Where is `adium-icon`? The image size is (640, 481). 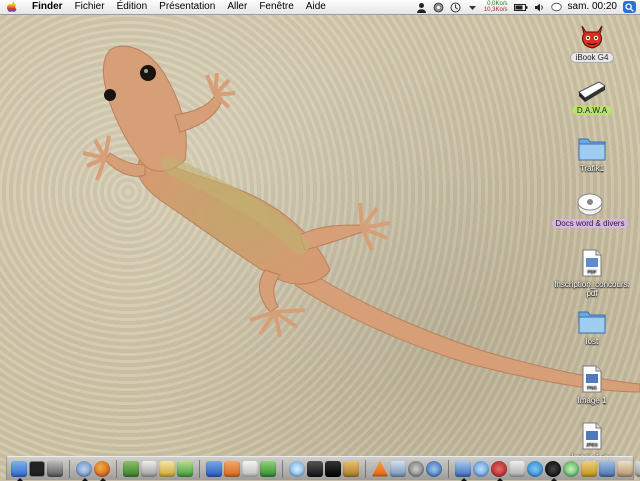 adium-icon is located at coordinates (499, 470).